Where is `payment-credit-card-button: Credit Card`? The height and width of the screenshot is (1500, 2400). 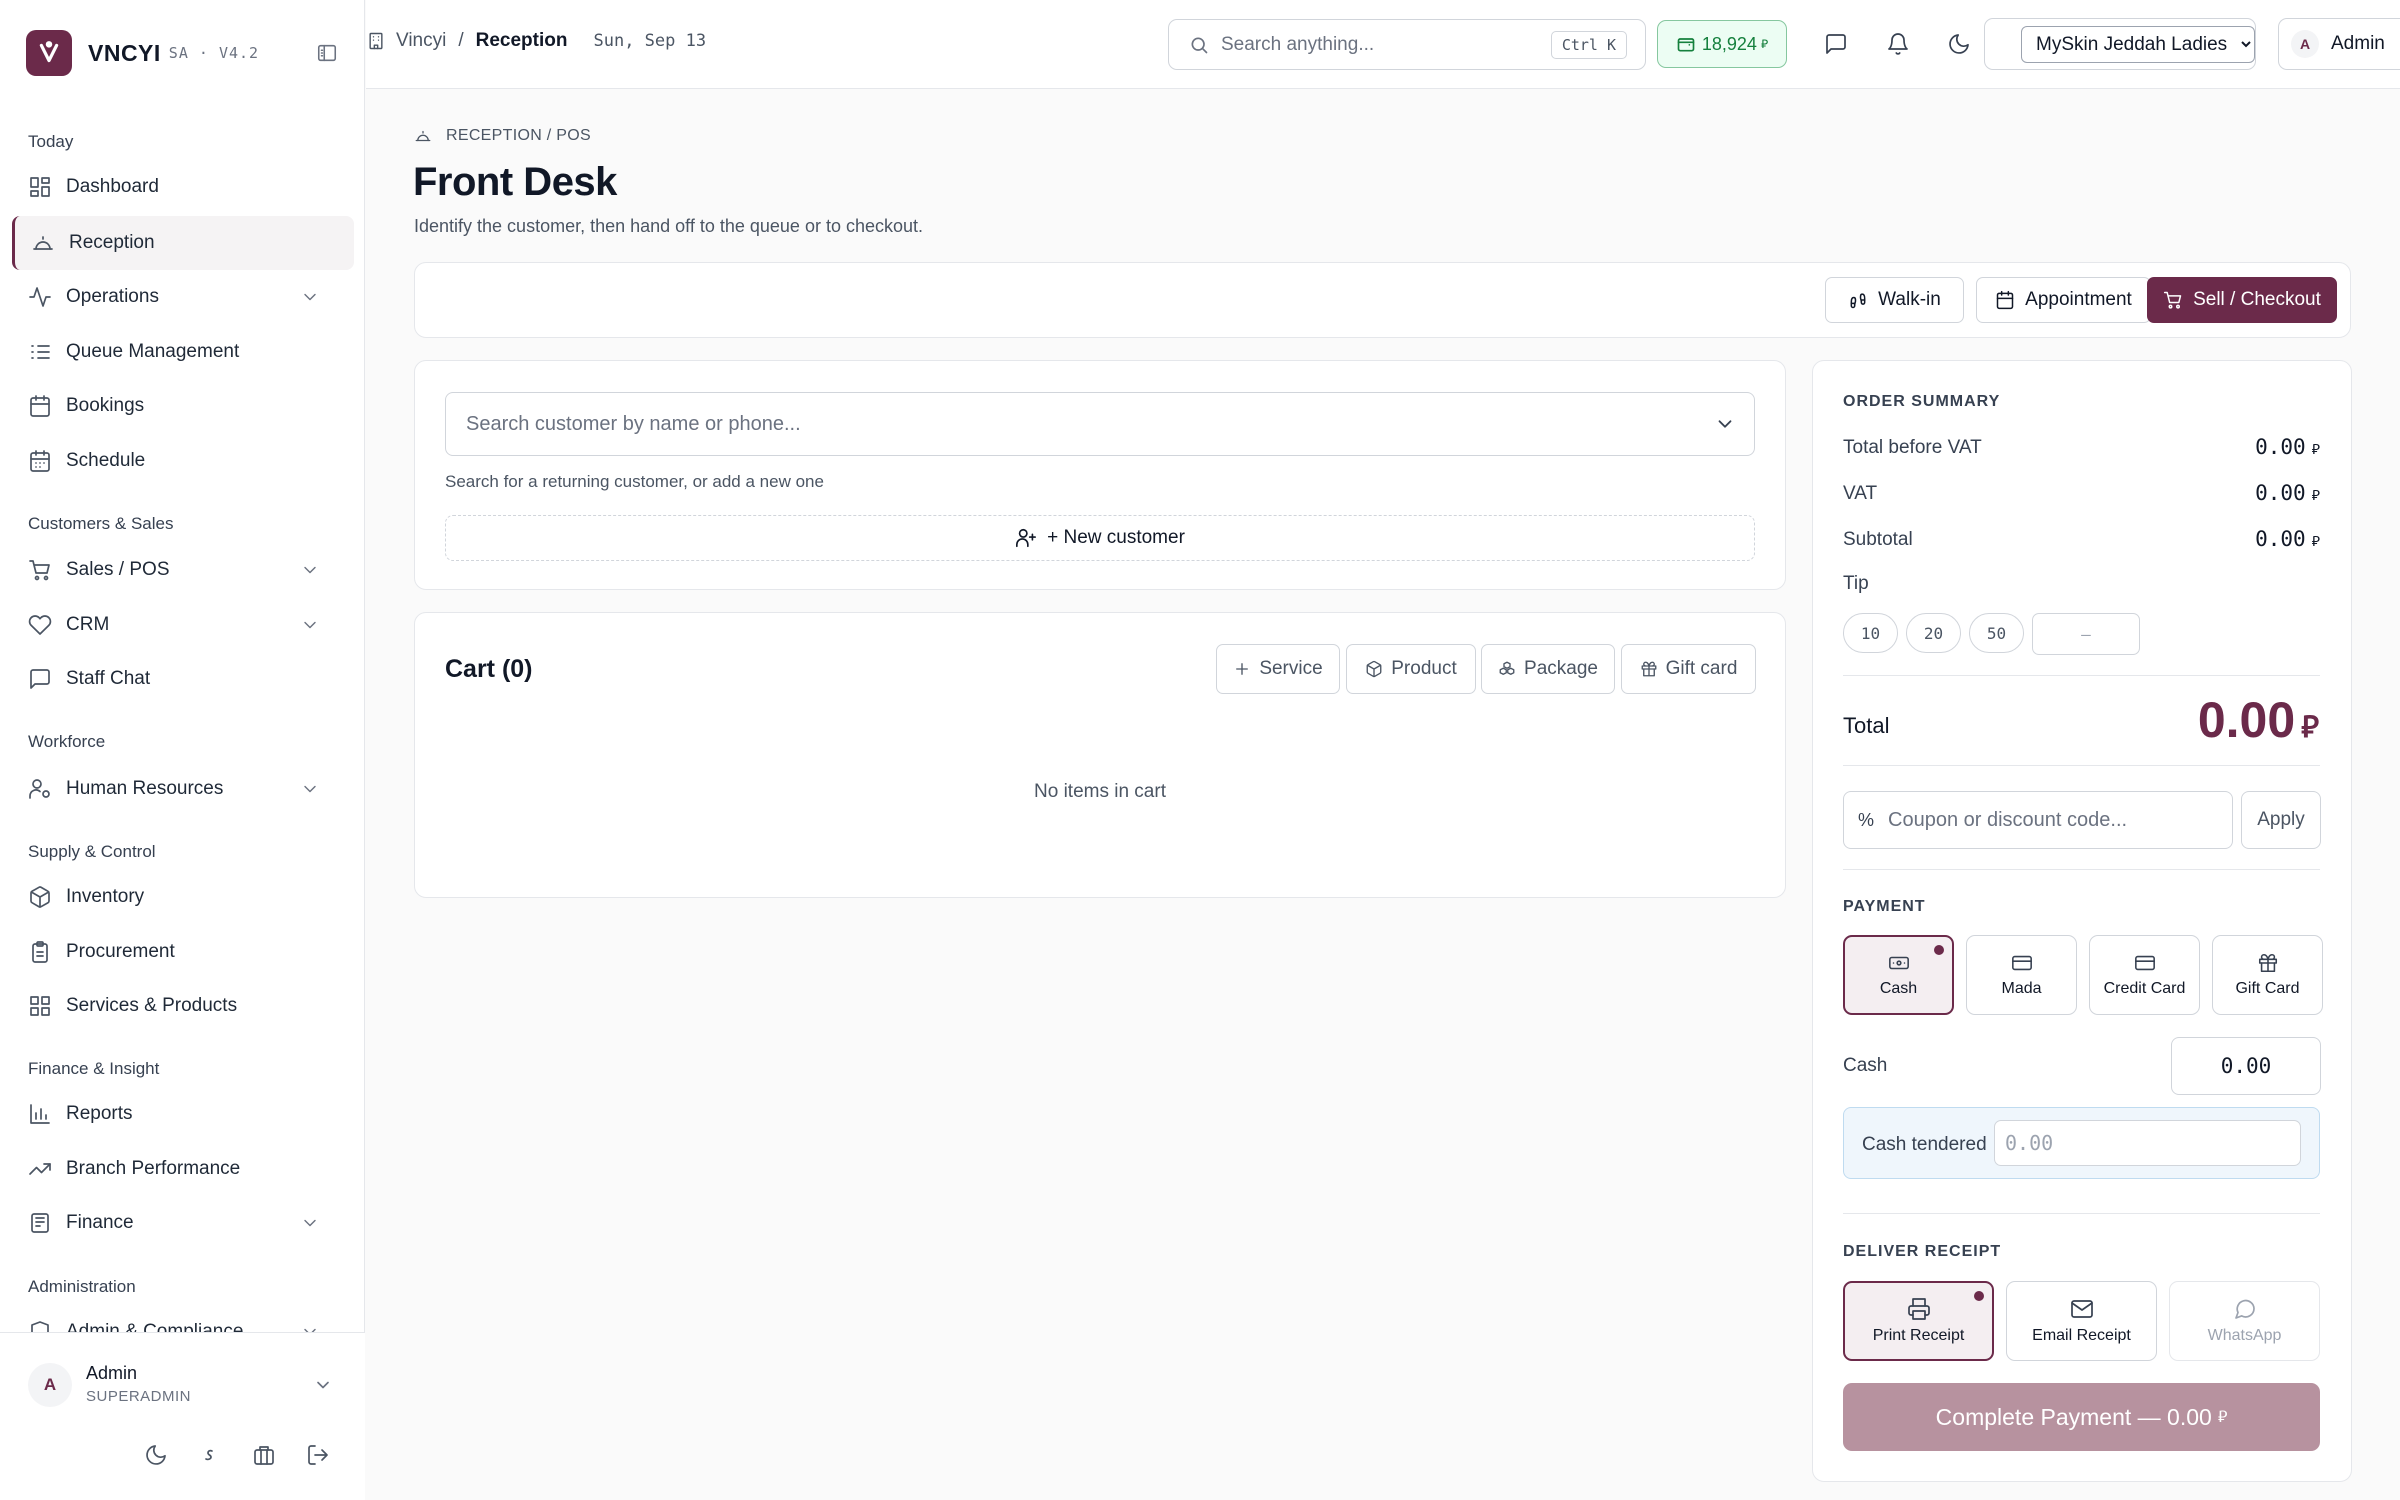
payment-credit-card-button: Credit Card is located at coordinates (2144, 975).